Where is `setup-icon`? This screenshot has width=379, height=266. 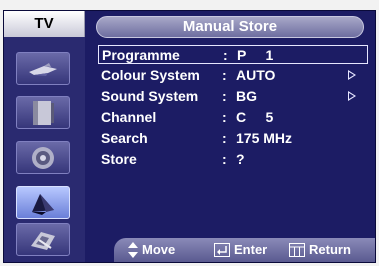
setup-icon is located at coordinates (43, 203).